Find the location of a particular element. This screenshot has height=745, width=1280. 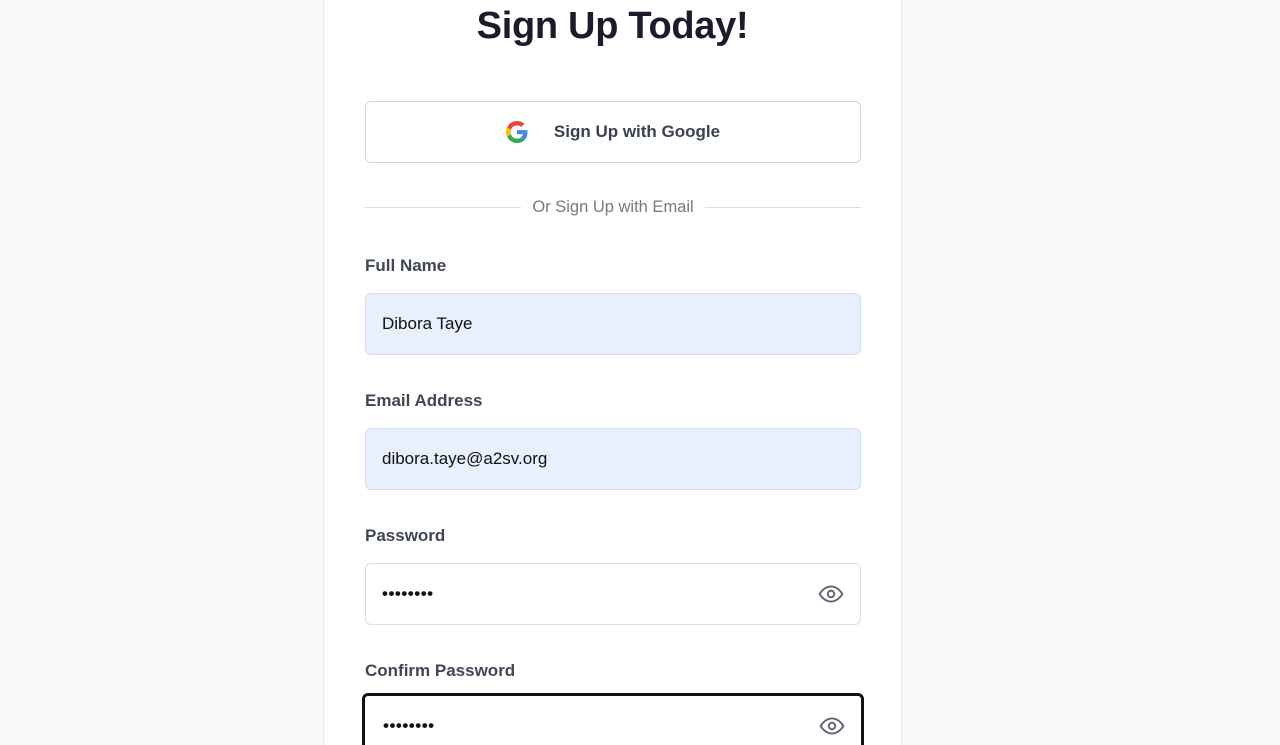

email-input is located at coordinates (613, 459).